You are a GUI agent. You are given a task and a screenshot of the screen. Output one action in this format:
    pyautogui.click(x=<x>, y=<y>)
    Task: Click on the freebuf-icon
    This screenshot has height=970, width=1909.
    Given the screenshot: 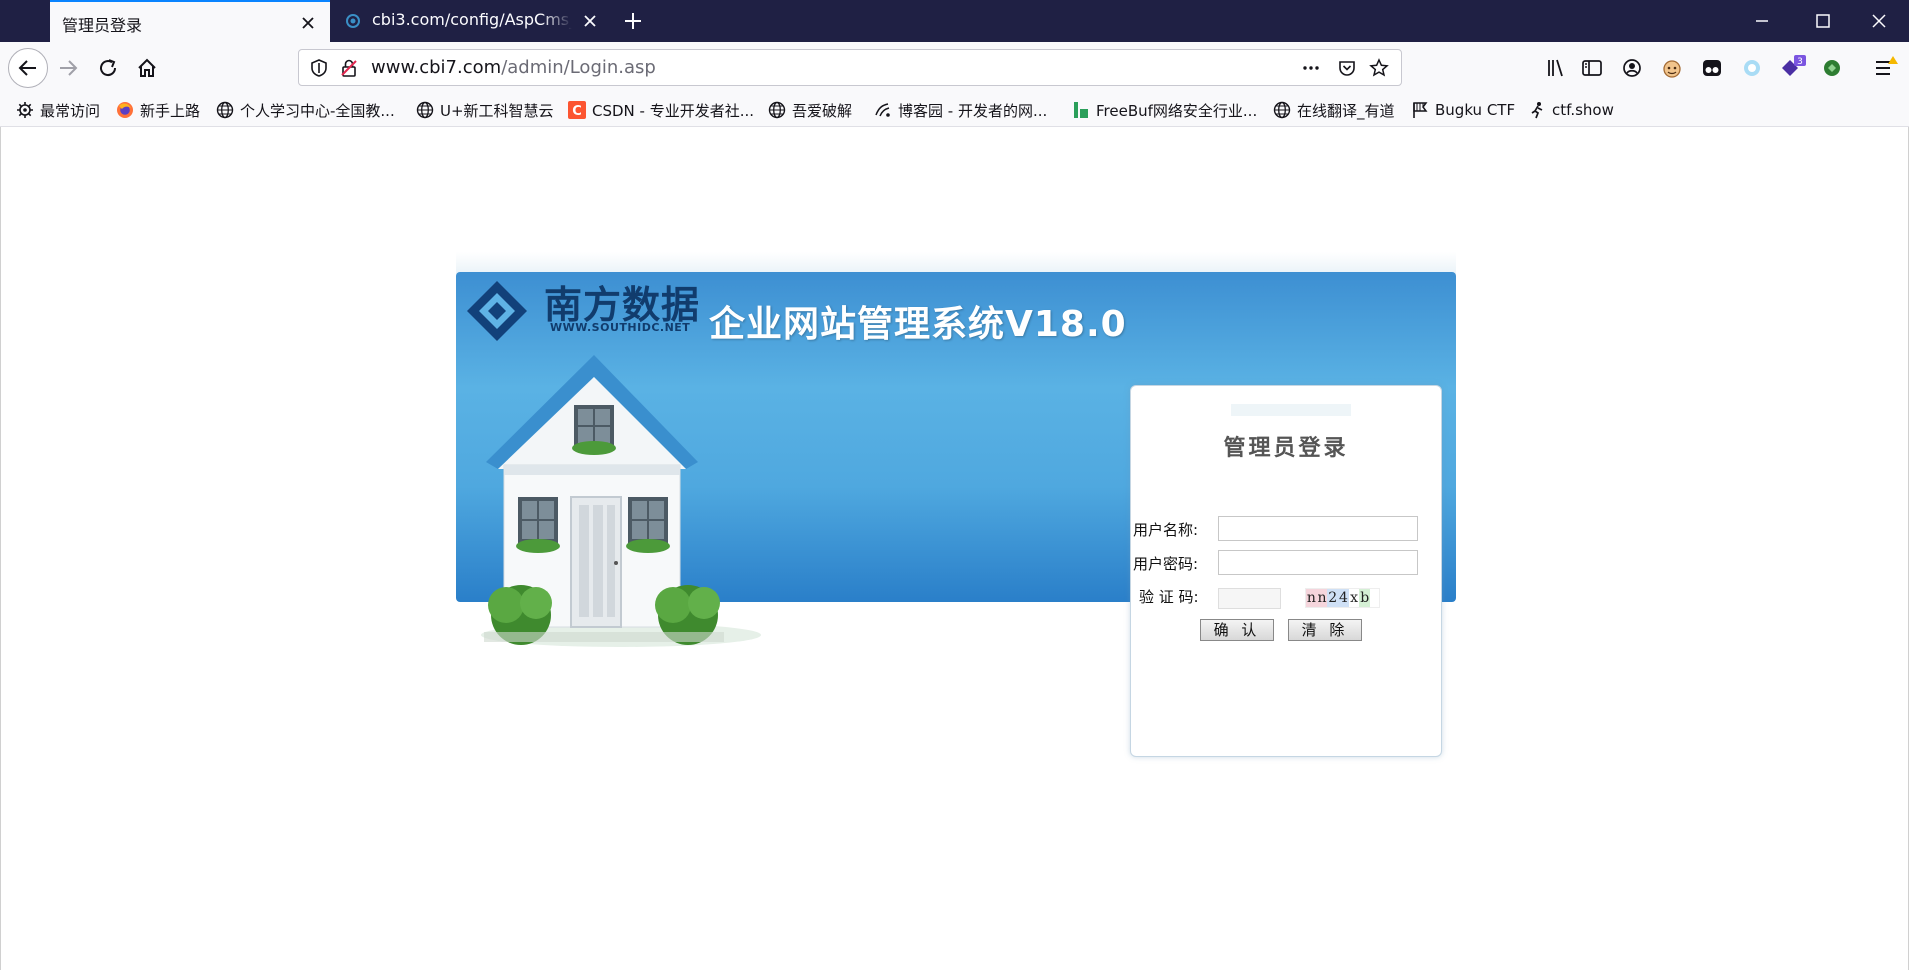 What is the action you would take?
    pyautogui.click(x=1081, y=110)
    